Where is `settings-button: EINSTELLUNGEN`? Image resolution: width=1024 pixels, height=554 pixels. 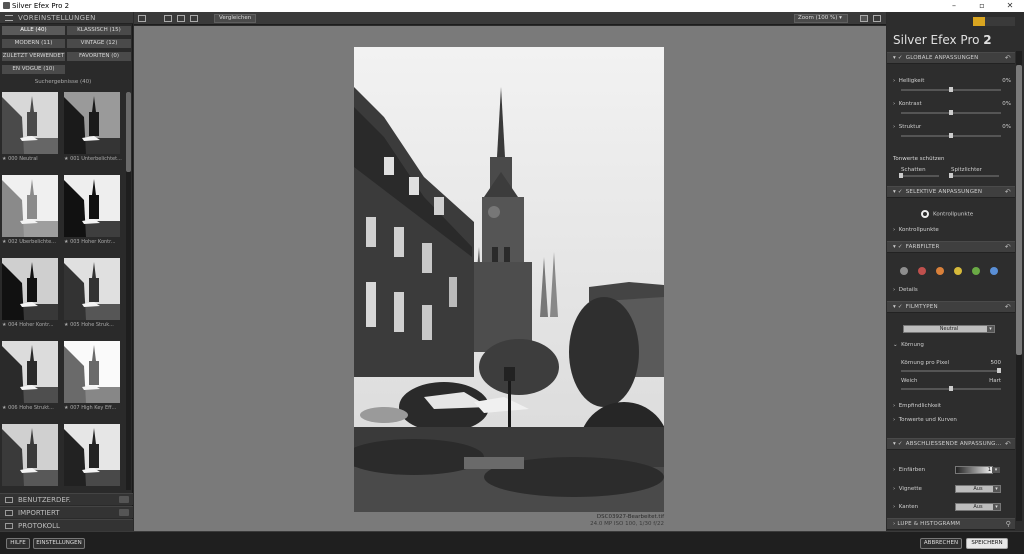 settings-button: EINSTELLUNGEN is located at coordinates (59, 543).